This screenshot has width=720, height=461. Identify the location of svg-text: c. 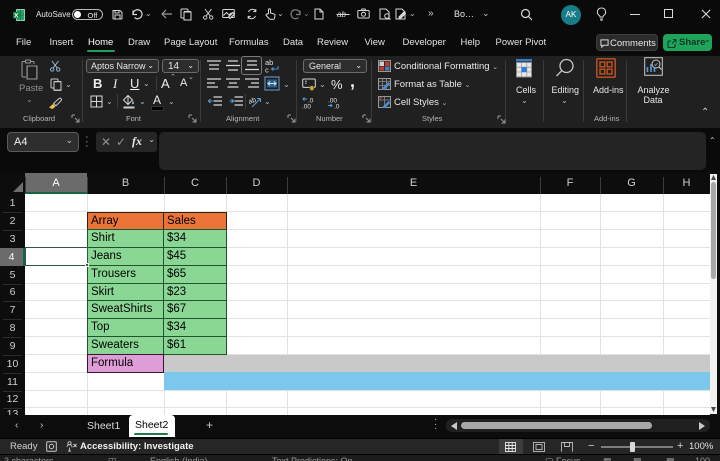
(267, 70).